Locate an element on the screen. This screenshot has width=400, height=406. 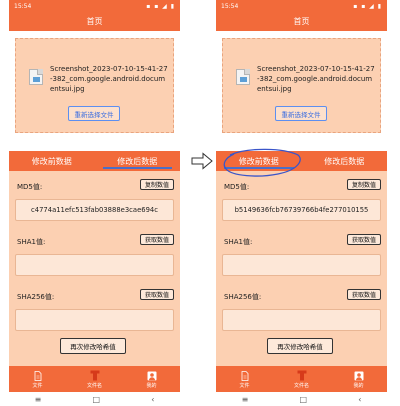
md5-value: c4774a11efc513fab03888e3cae694c is located at coordinates (94, 210).